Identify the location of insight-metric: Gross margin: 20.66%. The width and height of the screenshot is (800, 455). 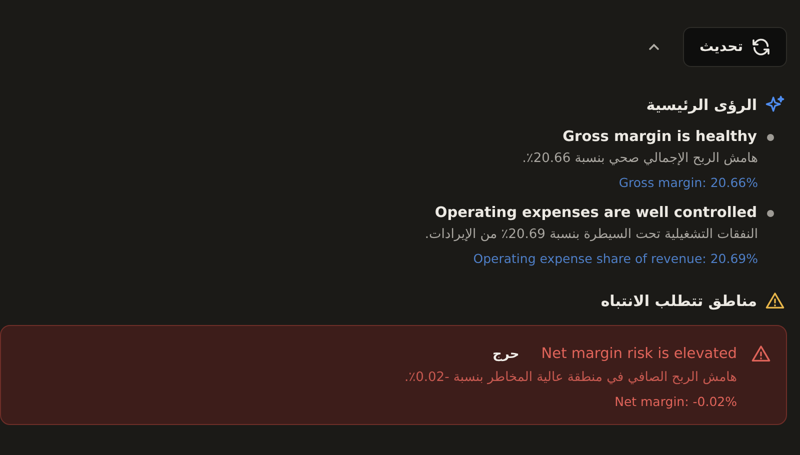
(688, 182).